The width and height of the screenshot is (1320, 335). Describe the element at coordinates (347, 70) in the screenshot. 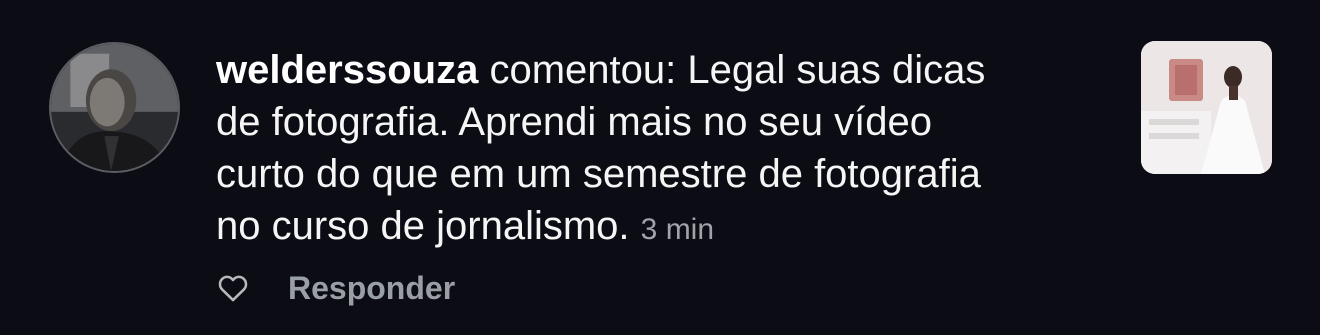

I see `username: welderssouza` at that location.